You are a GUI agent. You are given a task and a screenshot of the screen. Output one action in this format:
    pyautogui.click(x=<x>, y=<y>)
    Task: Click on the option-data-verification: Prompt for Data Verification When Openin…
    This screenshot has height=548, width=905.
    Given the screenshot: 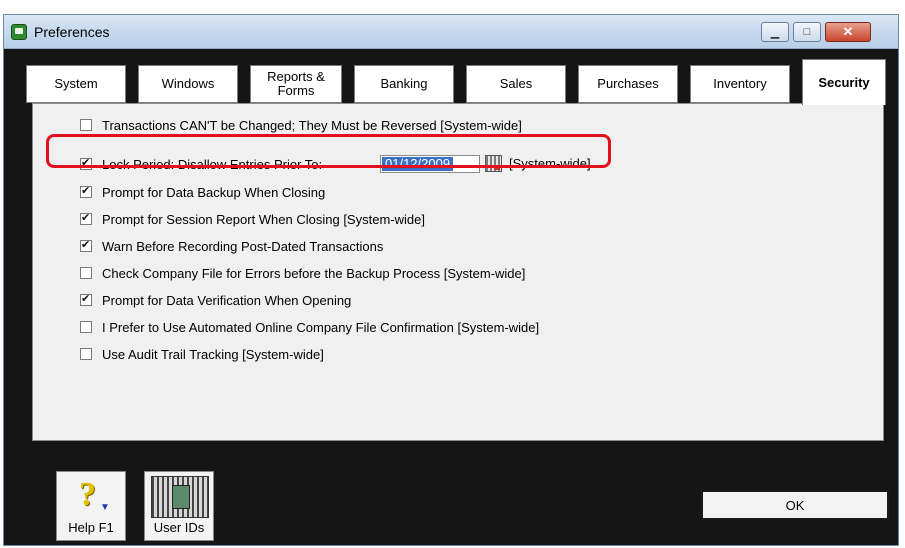 What is the action you would take?
    pyautogui.click(x=215, y=300)
    